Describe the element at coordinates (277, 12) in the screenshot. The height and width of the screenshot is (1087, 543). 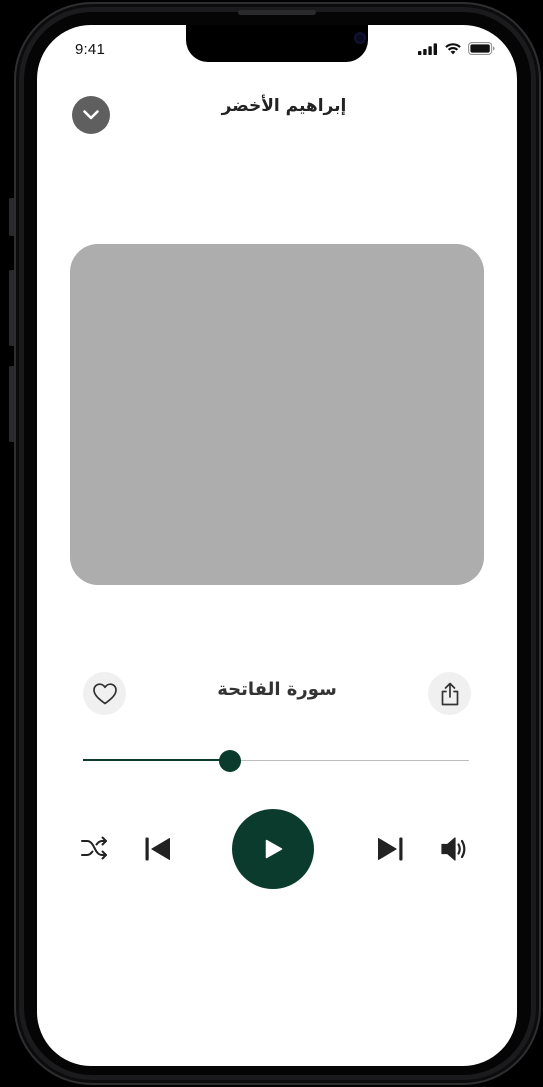
I see `top-speaker` at that location.